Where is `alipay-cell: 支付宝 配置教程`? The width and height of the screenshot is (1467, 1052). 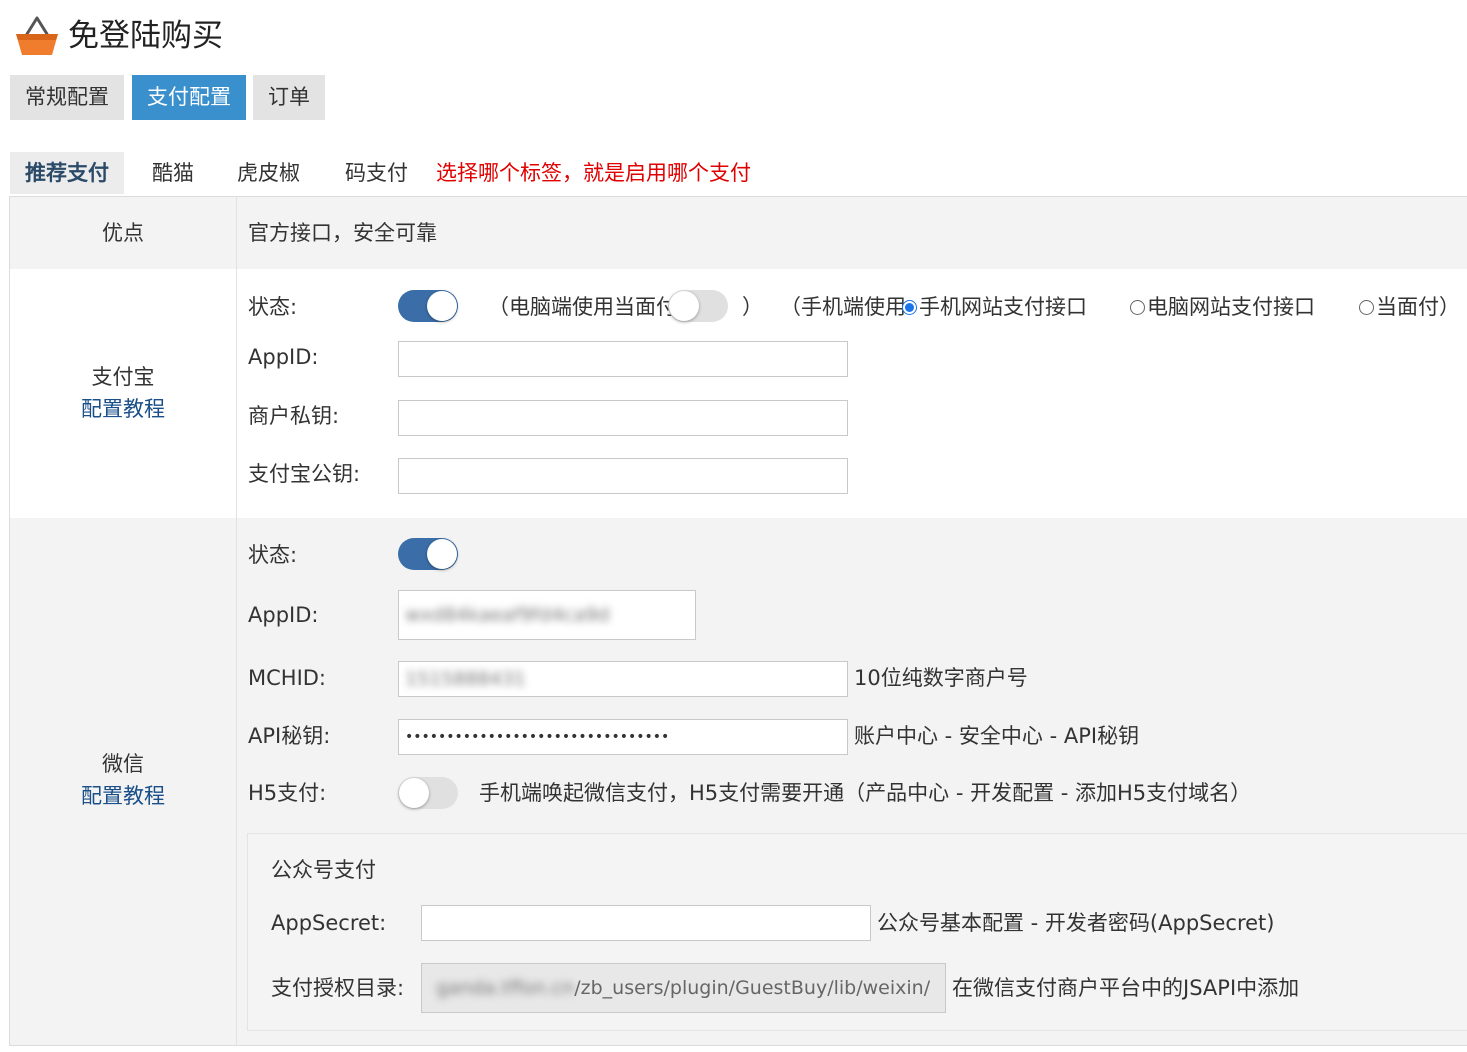
alipay-cell: 支付宝 配置教程 is located at coordinates (123, 393).